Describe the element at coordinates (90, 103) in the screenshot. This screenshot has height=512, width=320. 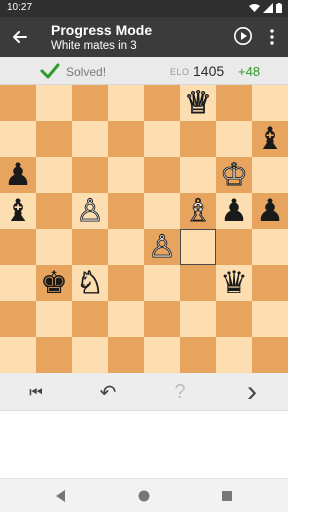
I see `square-c8` at that location.